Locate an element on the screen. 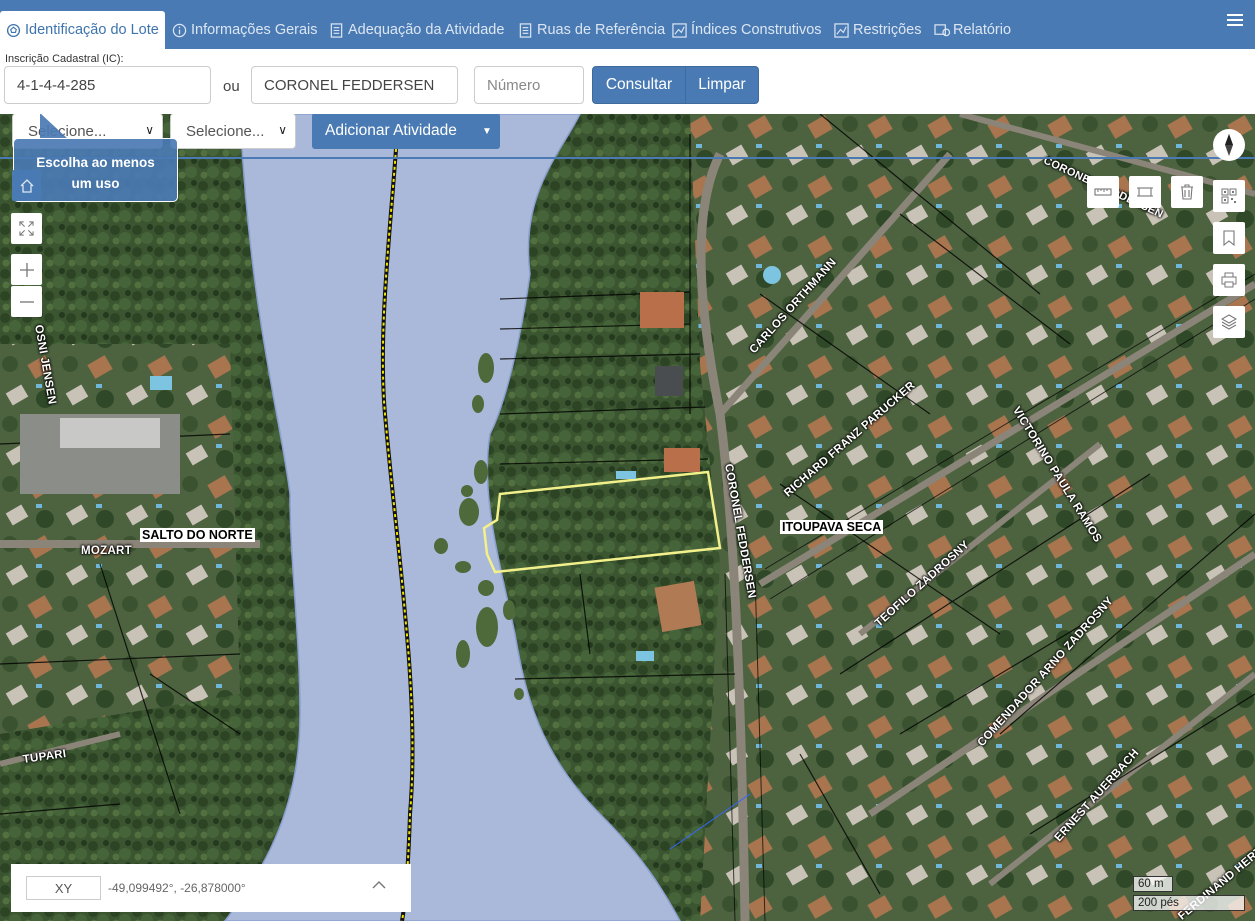 This screenshot has height=921, width=1255. tab-adequacao-da-atividade: Adequação da Atividade is located at coordinates (416, 30).